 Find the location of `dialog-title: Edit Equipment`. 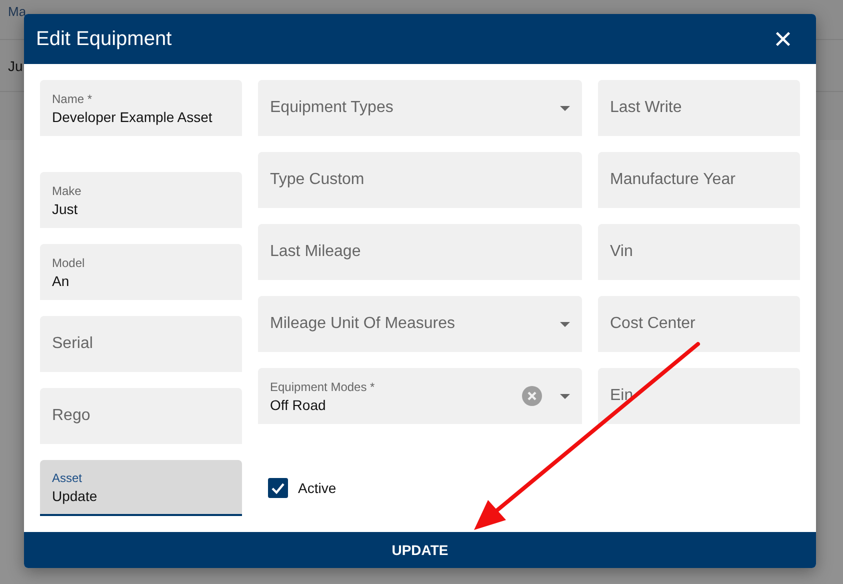

dialog-title: Edit Equipment is located at coordinates (104, 39).